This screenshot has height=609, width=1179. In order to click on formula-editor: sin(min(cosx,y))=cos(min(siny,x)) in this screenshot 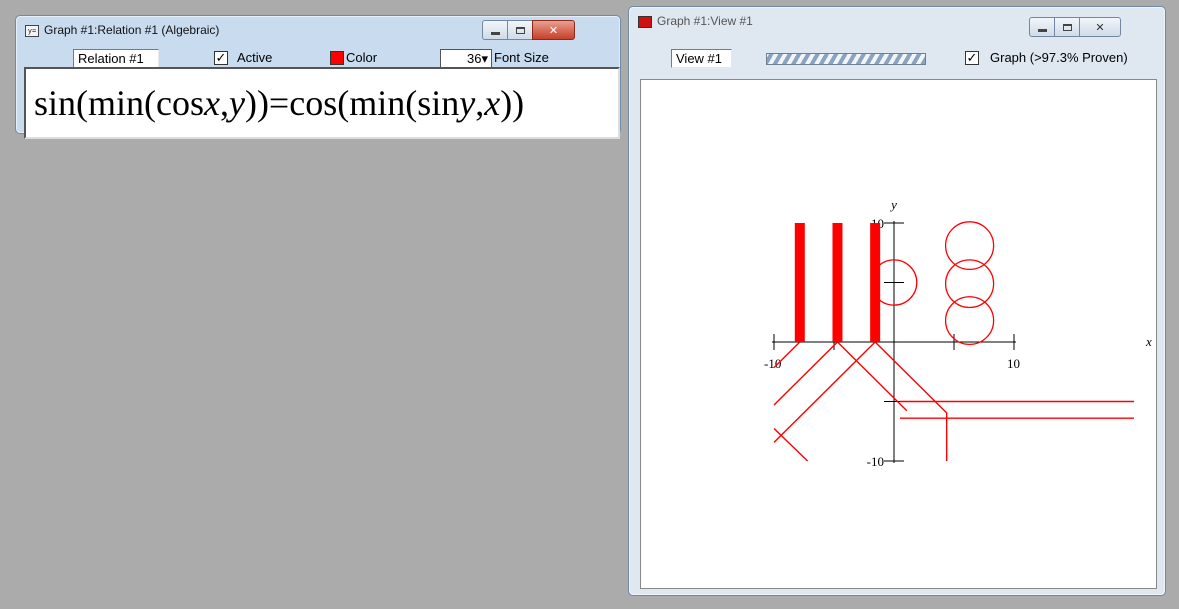, I will do `click(322, 103)`.